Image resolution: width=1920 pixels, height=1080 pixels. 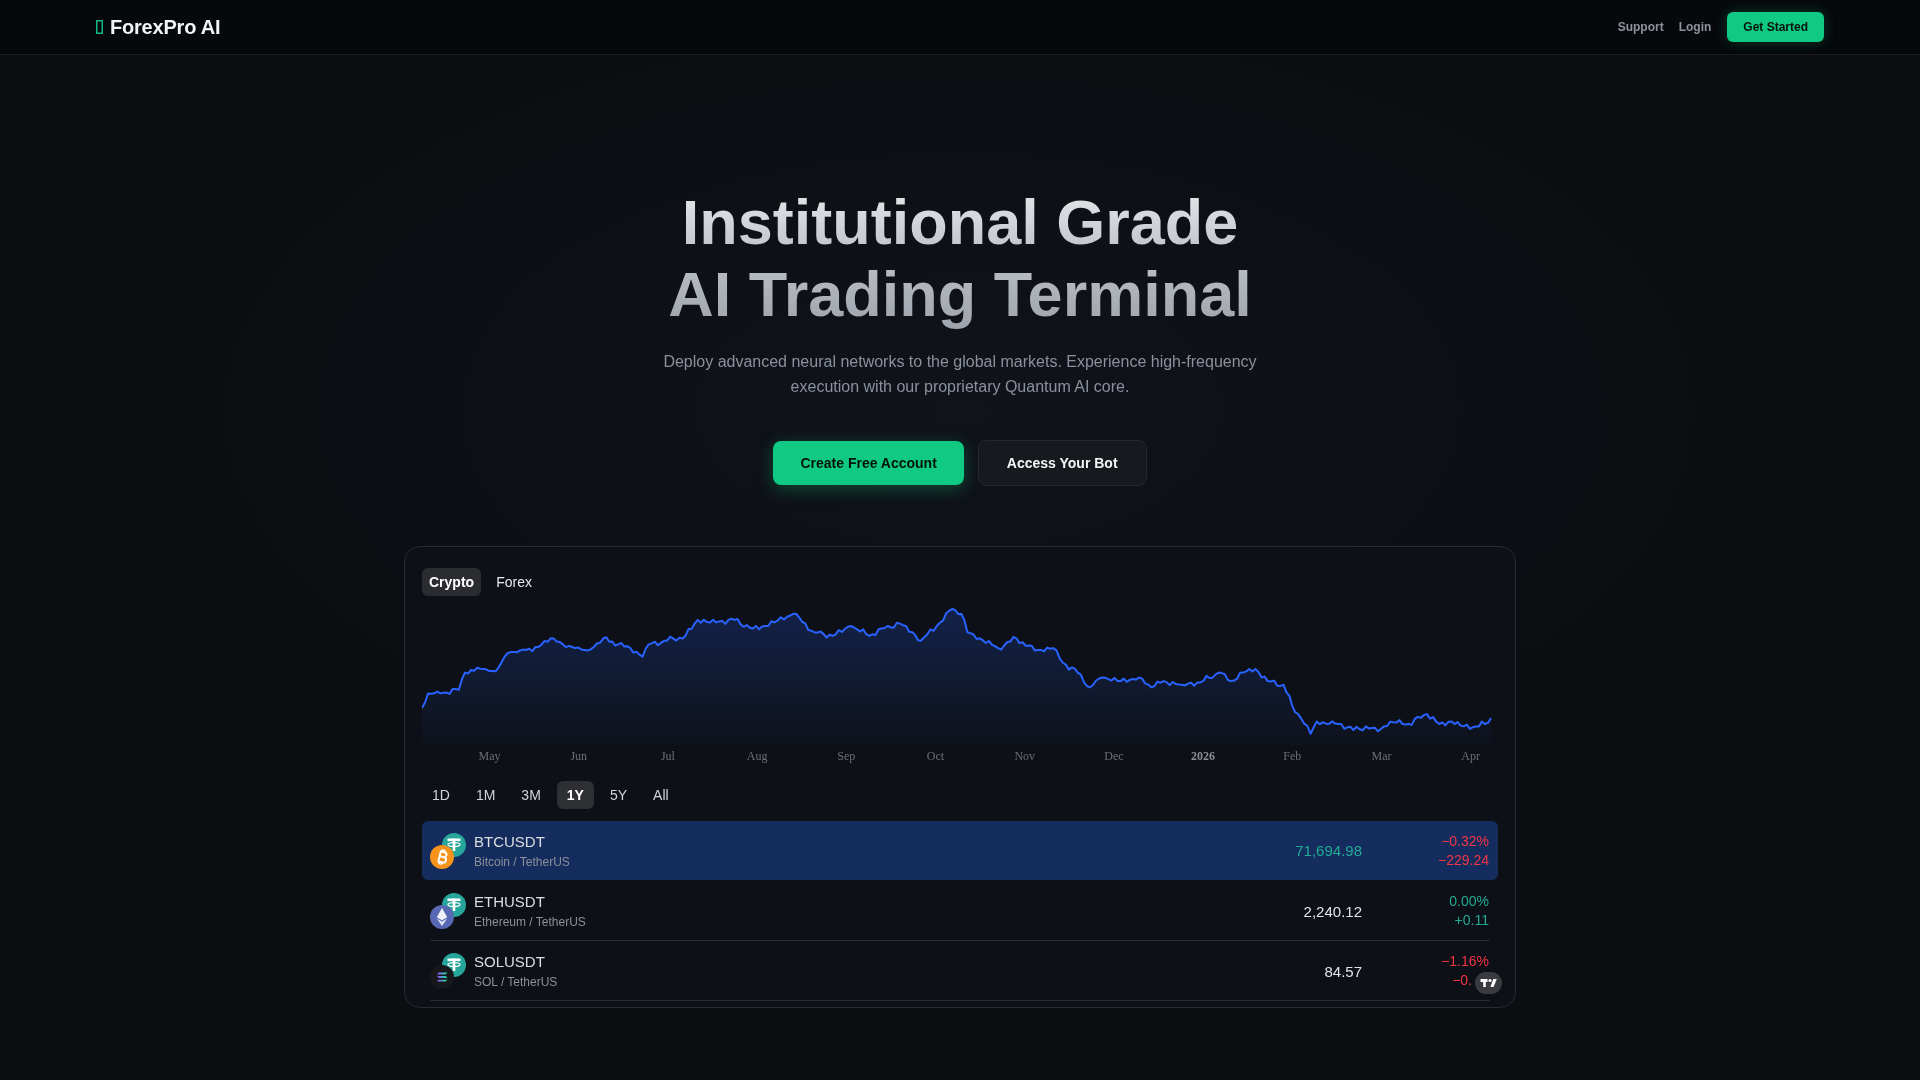 What do you see at coordinates (960, 971) in the screenshot?
I see `ticker-row: SOLUSDT SOL / TetherUS 84.57 −1.16% −0.` at bounding box center [960, 971].